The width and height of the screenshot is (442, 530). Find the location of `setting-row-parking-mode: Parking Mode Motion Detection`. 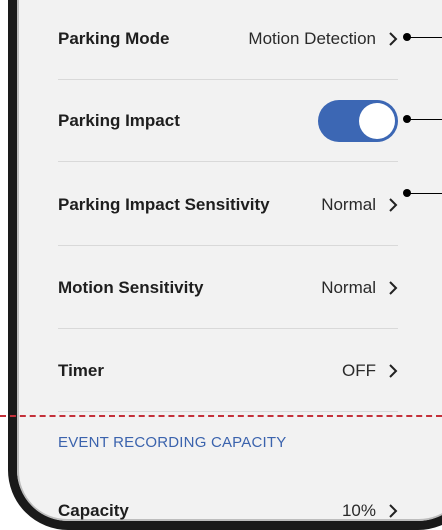

setting-row-parking-mode: Parking Mode Motion Detection is located at coordinates (228, 40).